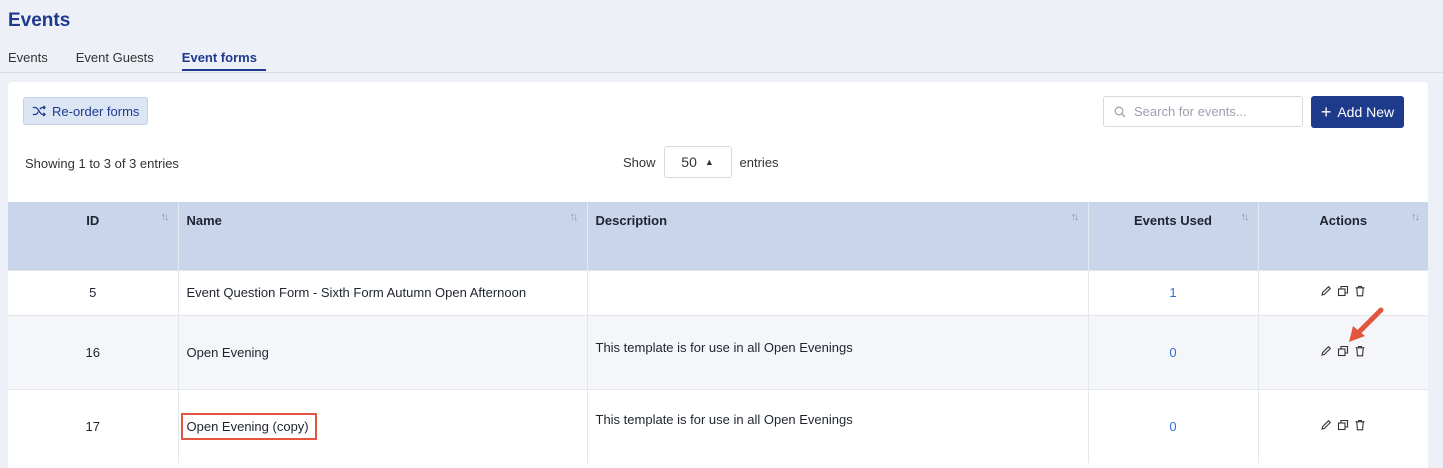 This screenshot has height=468, width=1443. Describe the element at coordinates (93, 425) in the screenshot. I see `row-id: 17` at that location.